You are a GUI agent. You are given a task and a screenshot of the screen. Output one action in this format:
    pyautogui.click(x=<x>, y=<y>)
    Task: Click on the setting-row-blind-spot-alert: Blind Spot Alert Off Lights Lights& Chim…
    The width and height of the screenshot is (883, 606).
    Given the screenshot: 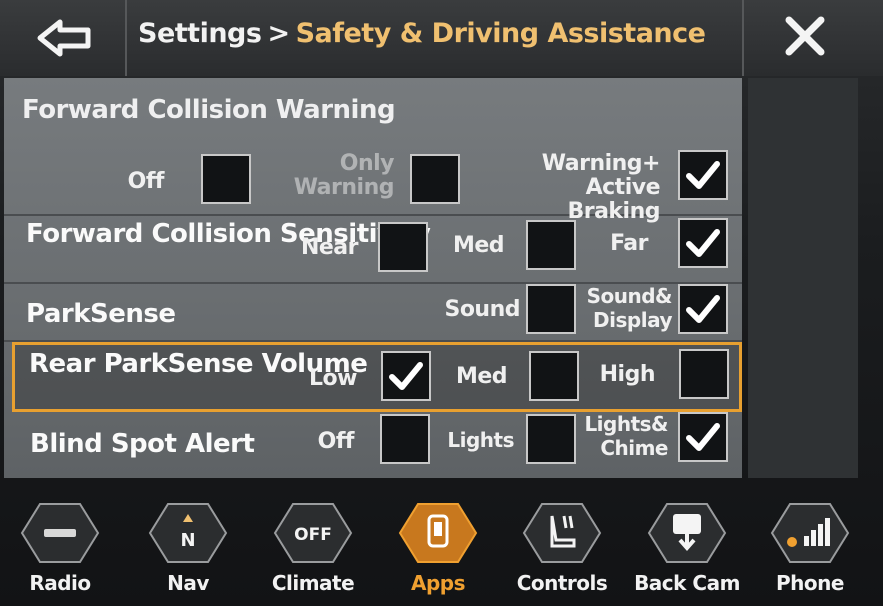 What is the action you would take?
    pyautogui.click(x=373, y=445)
    